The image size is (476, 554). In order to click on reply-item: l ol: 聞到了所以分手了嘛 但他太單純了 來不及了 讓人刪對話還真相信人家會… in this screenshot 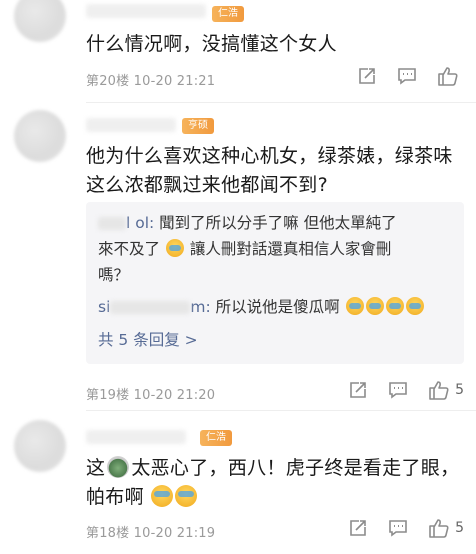, I will do `click(275, 245)`.